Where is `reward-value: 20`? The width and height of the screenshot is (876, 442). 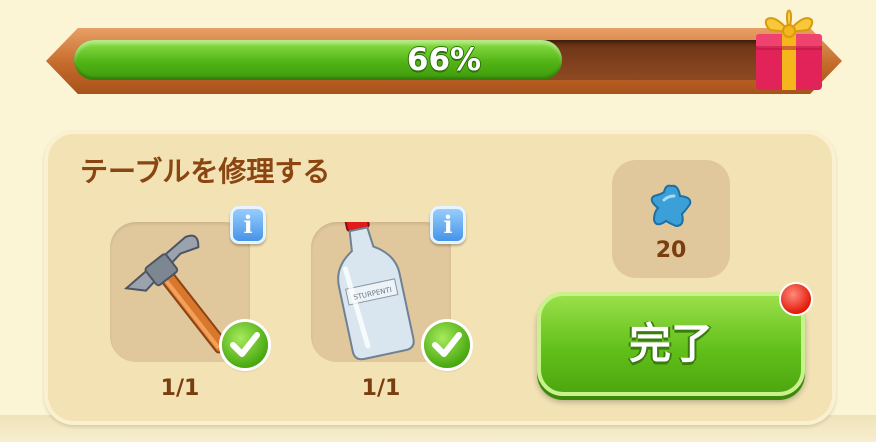
reward-value: 20 is located at coordinates (671, 250).